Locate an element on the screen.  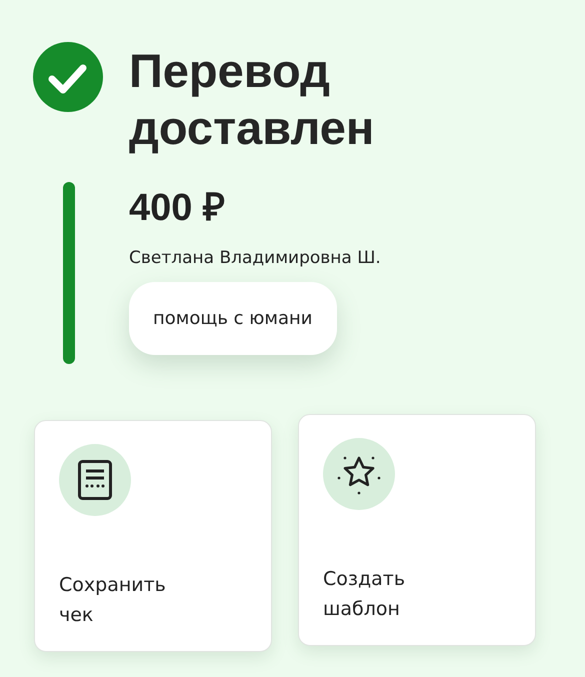
amount: 400 ₽ is located at coordinates (177, 208).